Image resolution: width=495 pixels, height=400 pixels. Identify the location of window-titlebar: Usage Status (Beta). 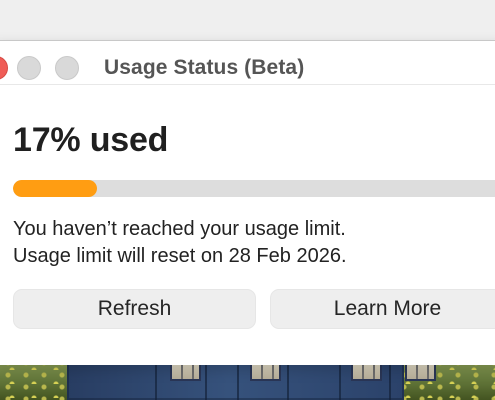
(247, 63).